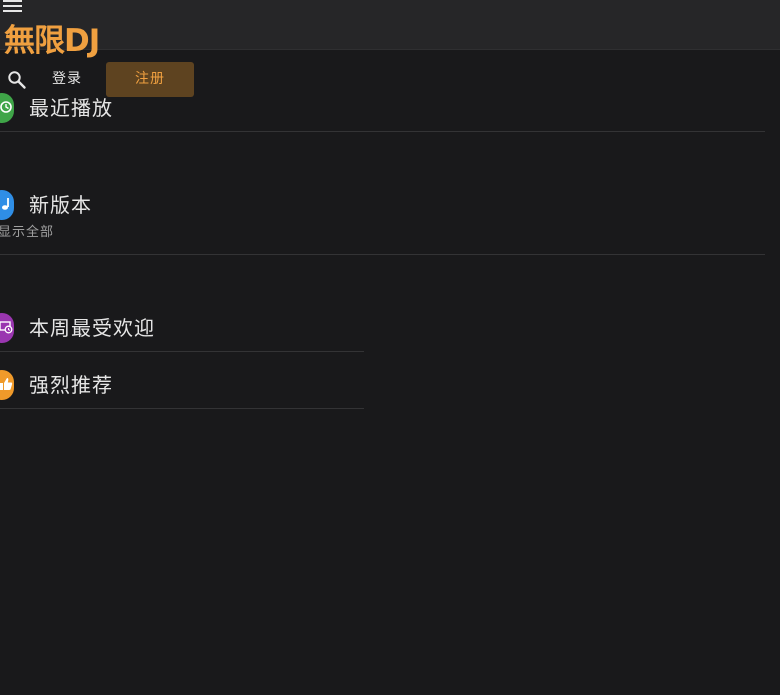 The height and width of the screenshot is (695, 780). What do you see at coordinates (13, 7) in the screenshot?
I see `hamburger-menu-icon` at bounding box center [13, 7].